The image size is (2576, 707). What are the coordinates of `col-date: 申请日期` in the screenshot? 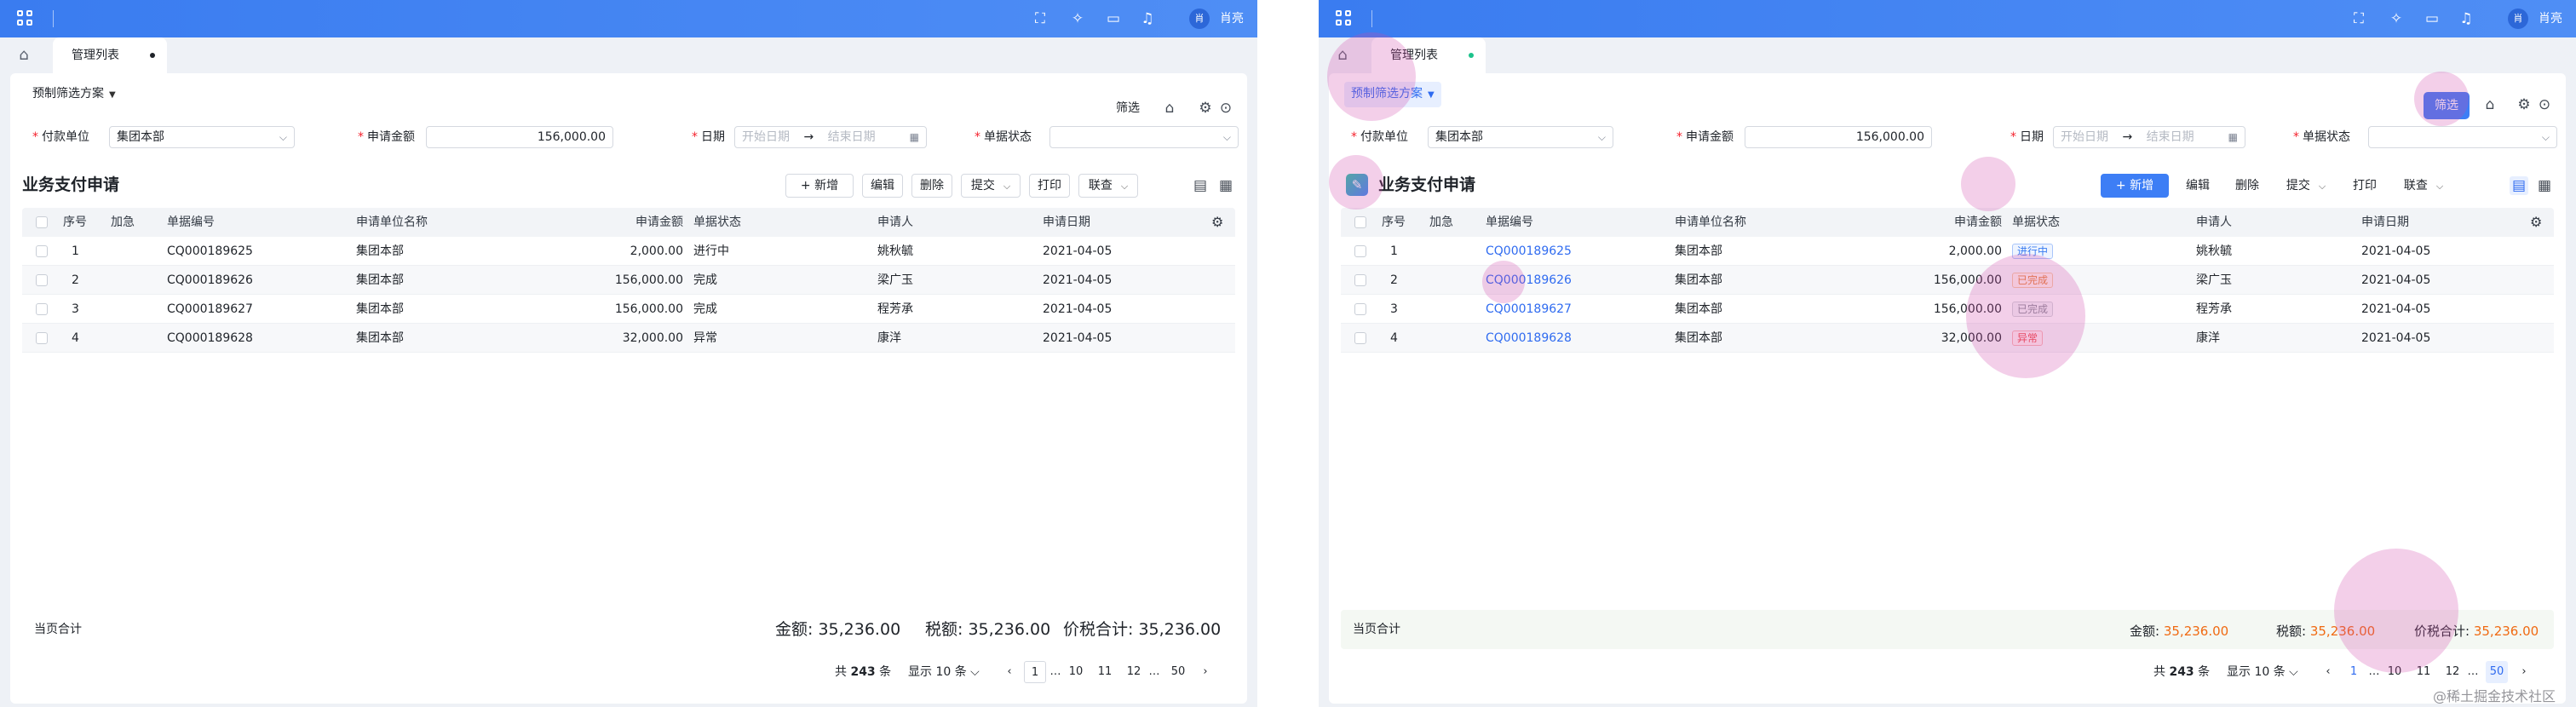 It's located at (1066, 222).